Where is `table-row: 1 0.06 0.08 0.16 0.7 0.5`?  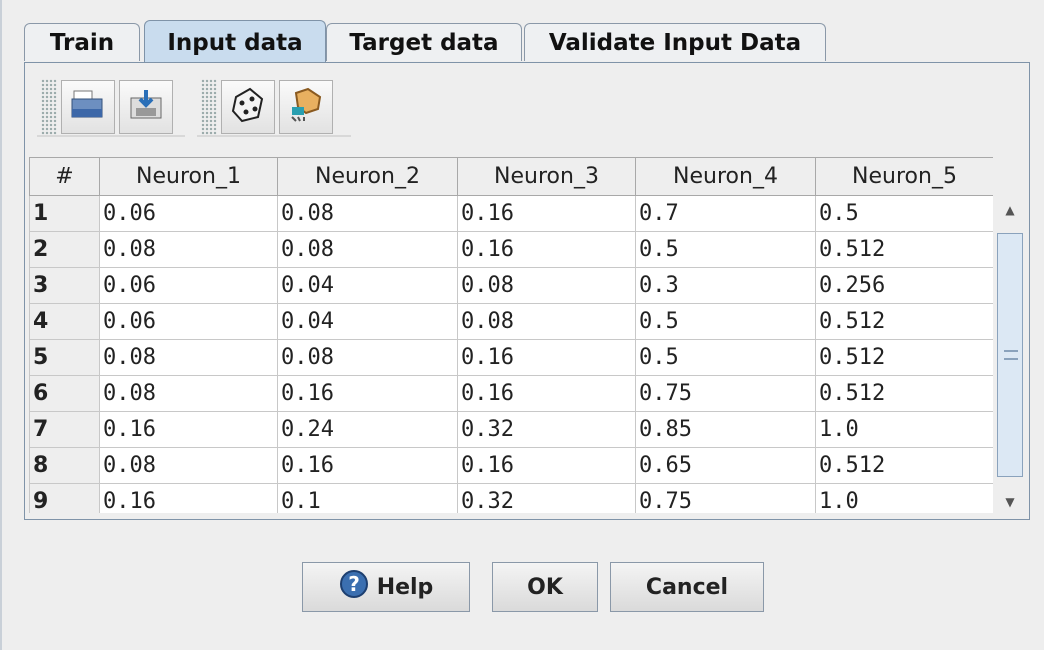 table-row: 1 0.06 0.08 0.16 0.7 0.5 is located at coordinates (511, 213).